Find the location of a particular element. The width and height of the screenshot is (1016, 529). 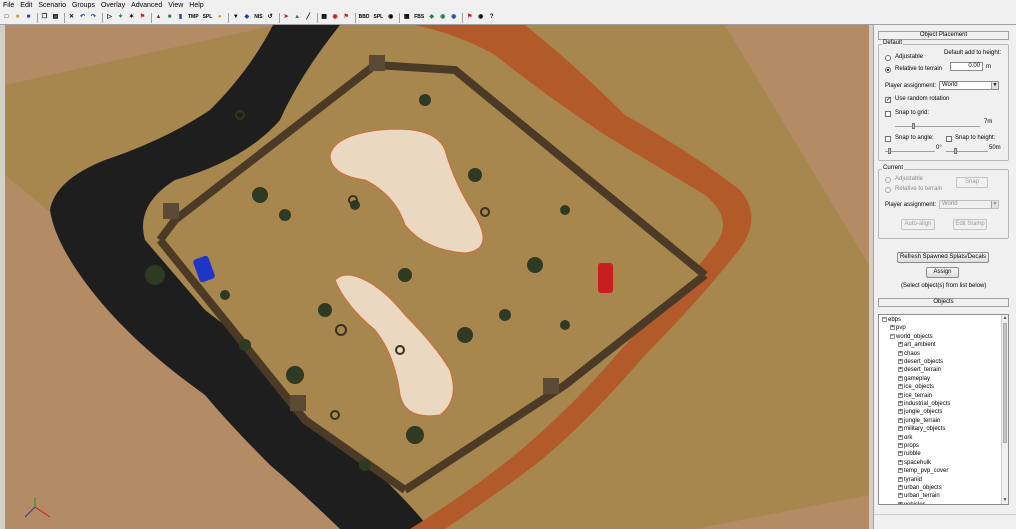

tree-item: + ork is located at coordinates (905, 438).